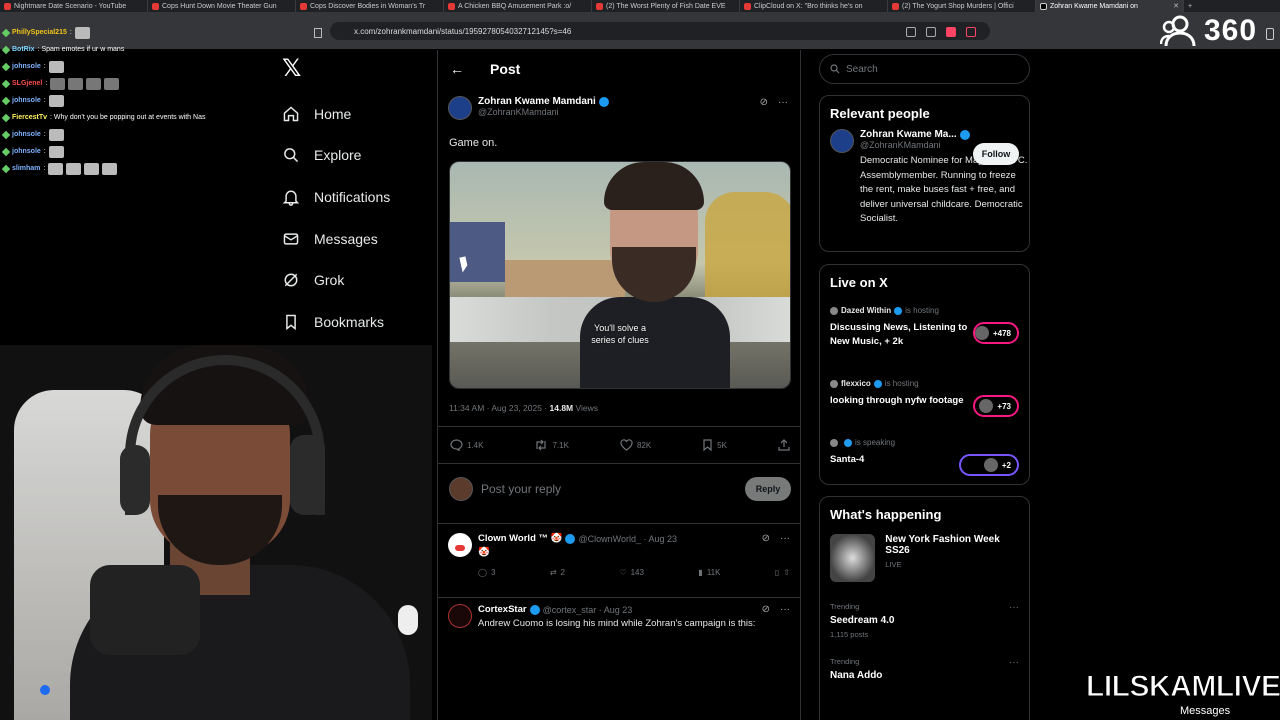 The image size is (1280, 720). What do you see at coordinates (1194, 6) in the screenshot?
I see `new-tab-button: +` at bounding box center [1194, 6].